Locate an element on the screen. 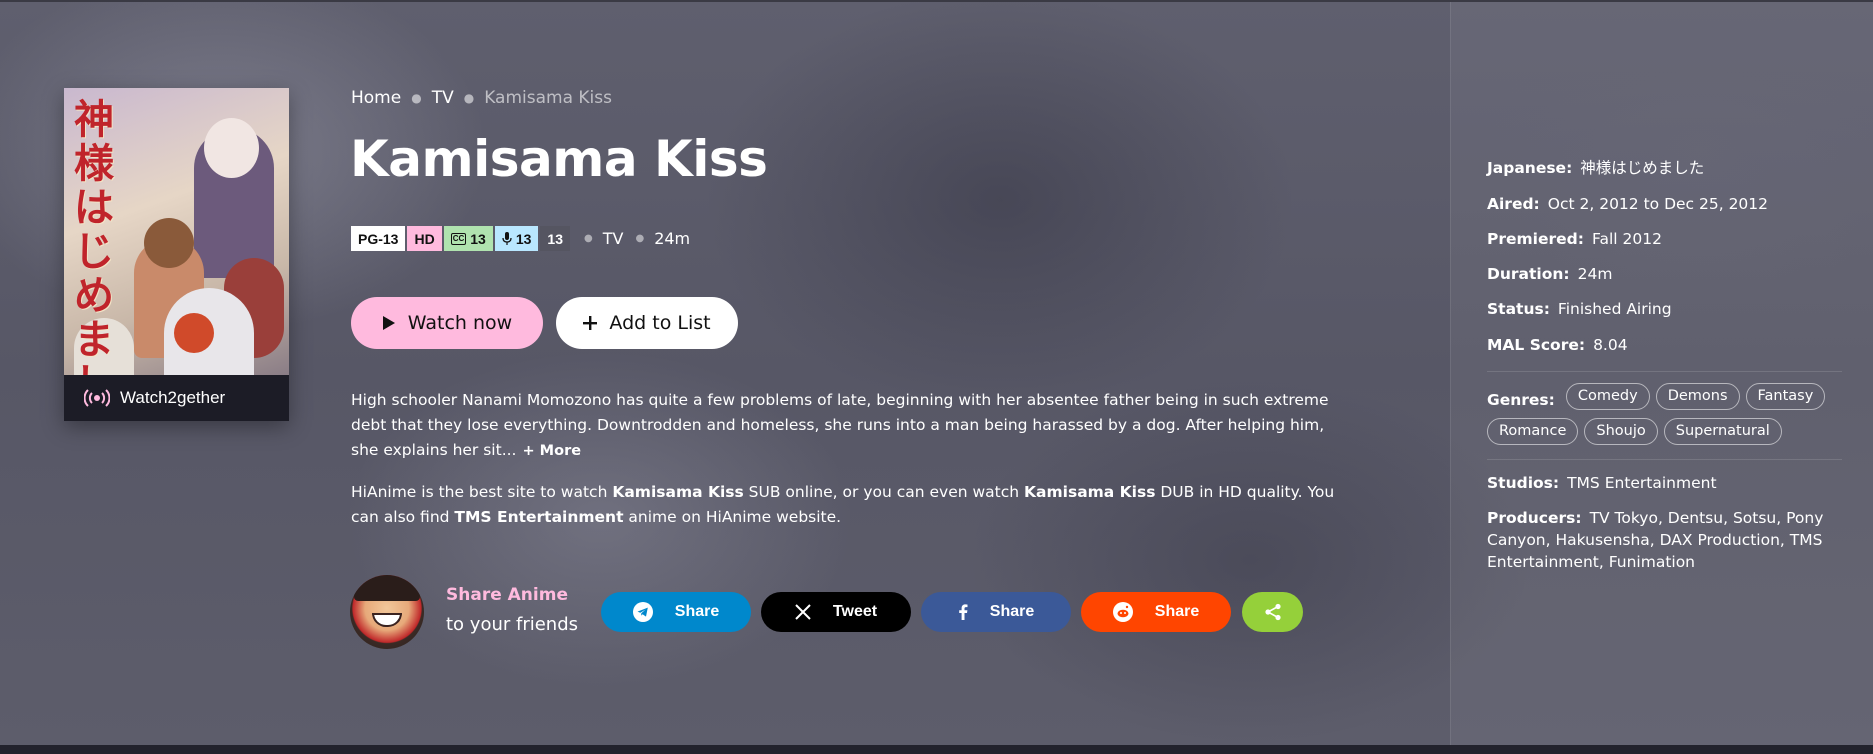 Image resolution: width=1873 pixels, height=754 pixels. anime-poster: 神様はじめました is located at coordinates (176, 231).